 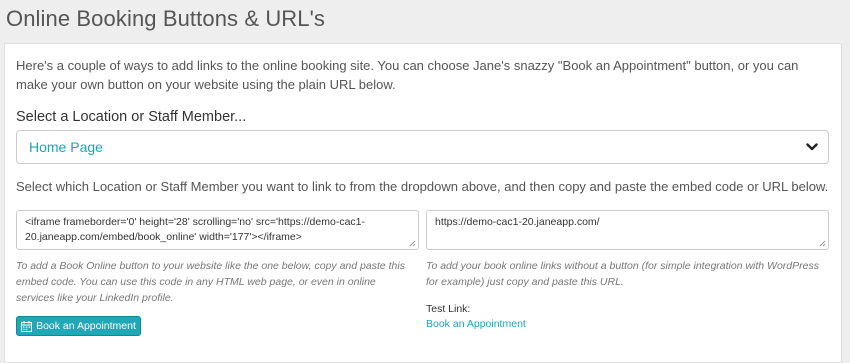 What do you see at coordinates (66, 147) in the screenshot?
I see `dropdown-selected-value: Home Page` at bounding box center [66, 147].